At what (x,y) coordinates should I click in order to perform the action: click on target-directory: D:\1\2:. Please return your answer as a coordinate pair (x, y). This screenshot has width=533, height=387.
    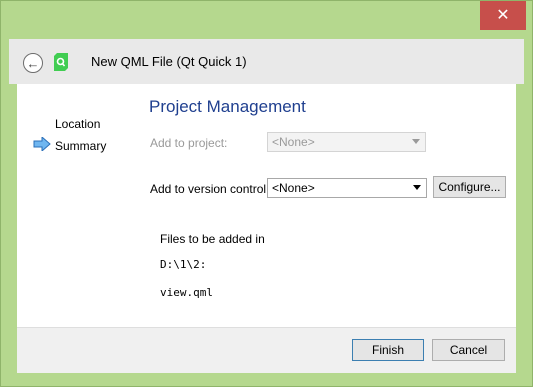
    Looking at the image, I should click on (183, 264).